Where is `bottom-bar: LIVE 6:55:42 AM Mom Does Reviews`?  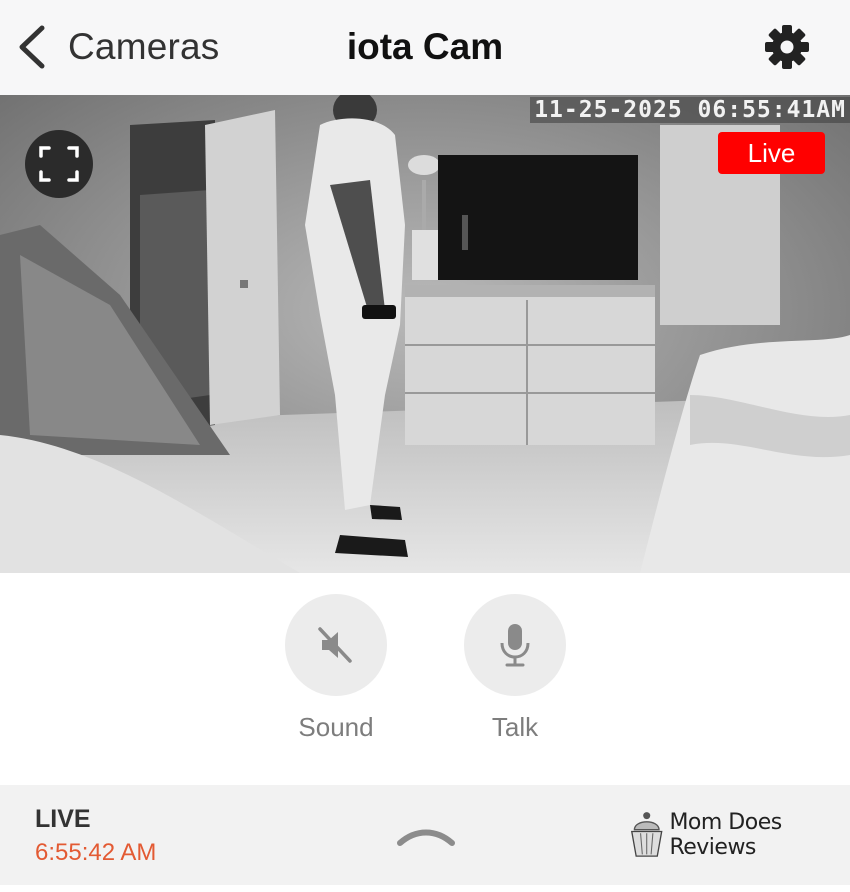
bottom-bar: LIVE 6:55:42 AM Mom Does Reviews is located at coordinates (425, 835).